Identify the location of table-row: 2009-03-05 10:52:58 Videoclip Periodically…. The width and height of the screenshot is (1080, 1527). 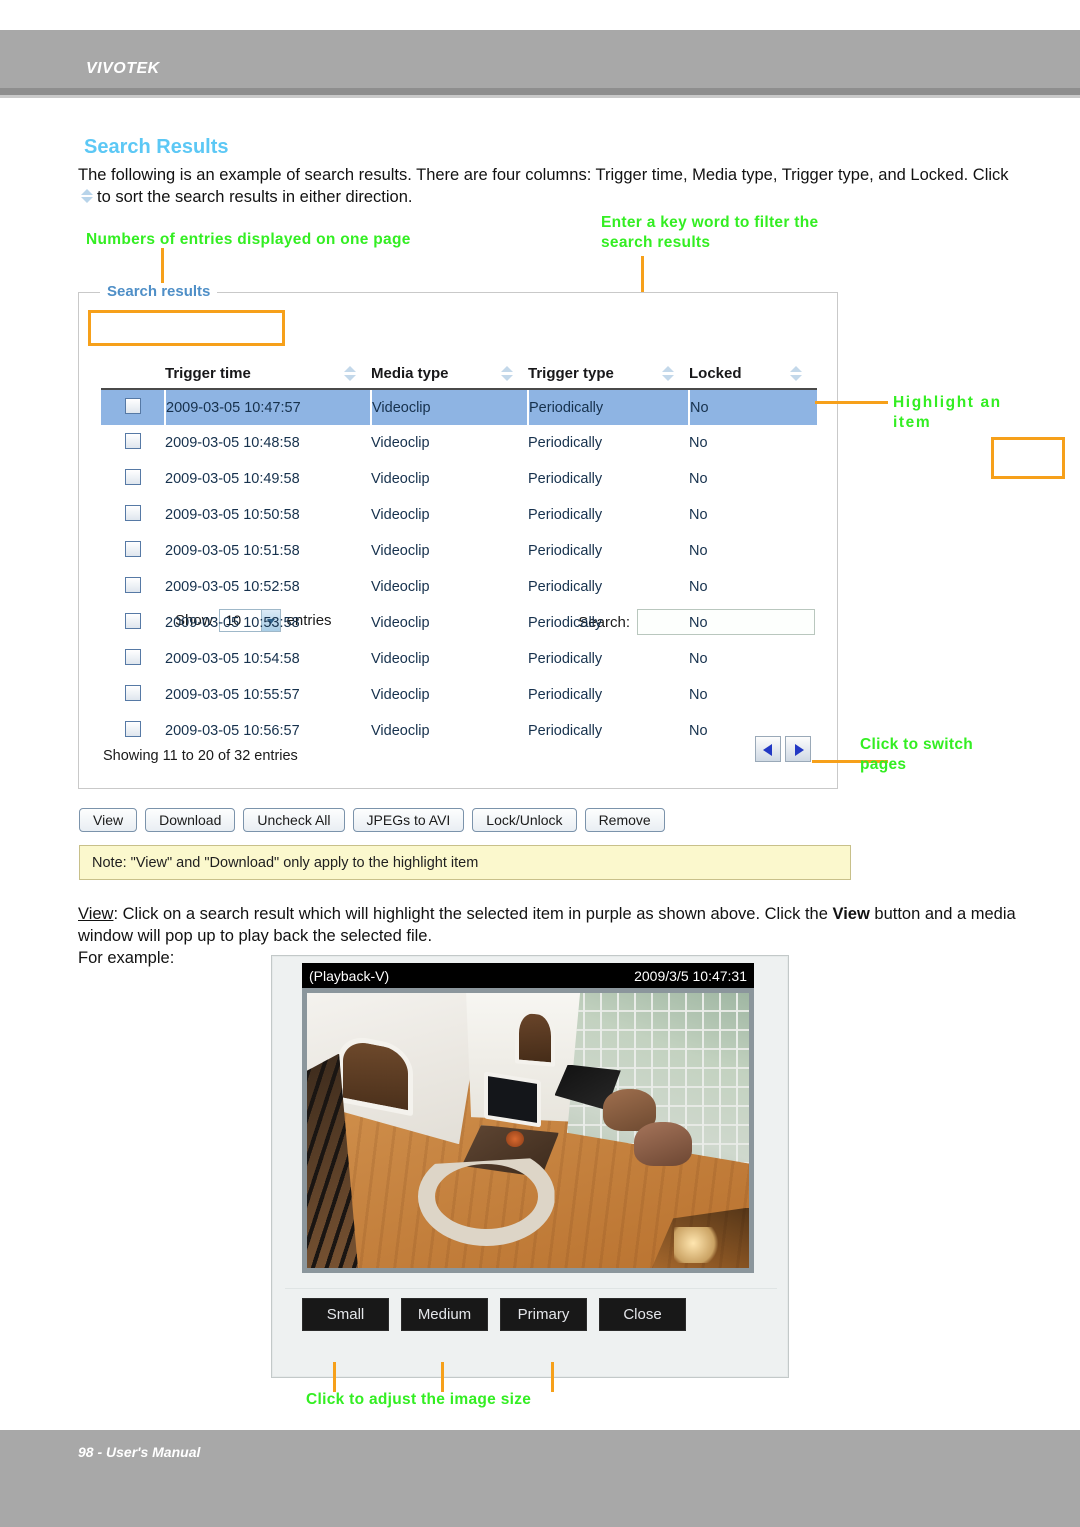
(459, 587).